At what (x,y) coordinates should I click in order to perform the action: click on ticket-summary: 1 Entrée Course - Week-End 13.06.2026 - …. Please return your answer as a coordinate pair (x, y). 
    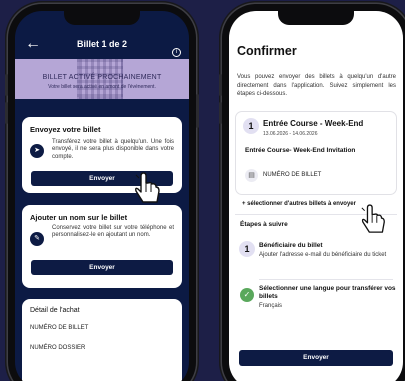
    Looking at the image, I should click on (316, 153).